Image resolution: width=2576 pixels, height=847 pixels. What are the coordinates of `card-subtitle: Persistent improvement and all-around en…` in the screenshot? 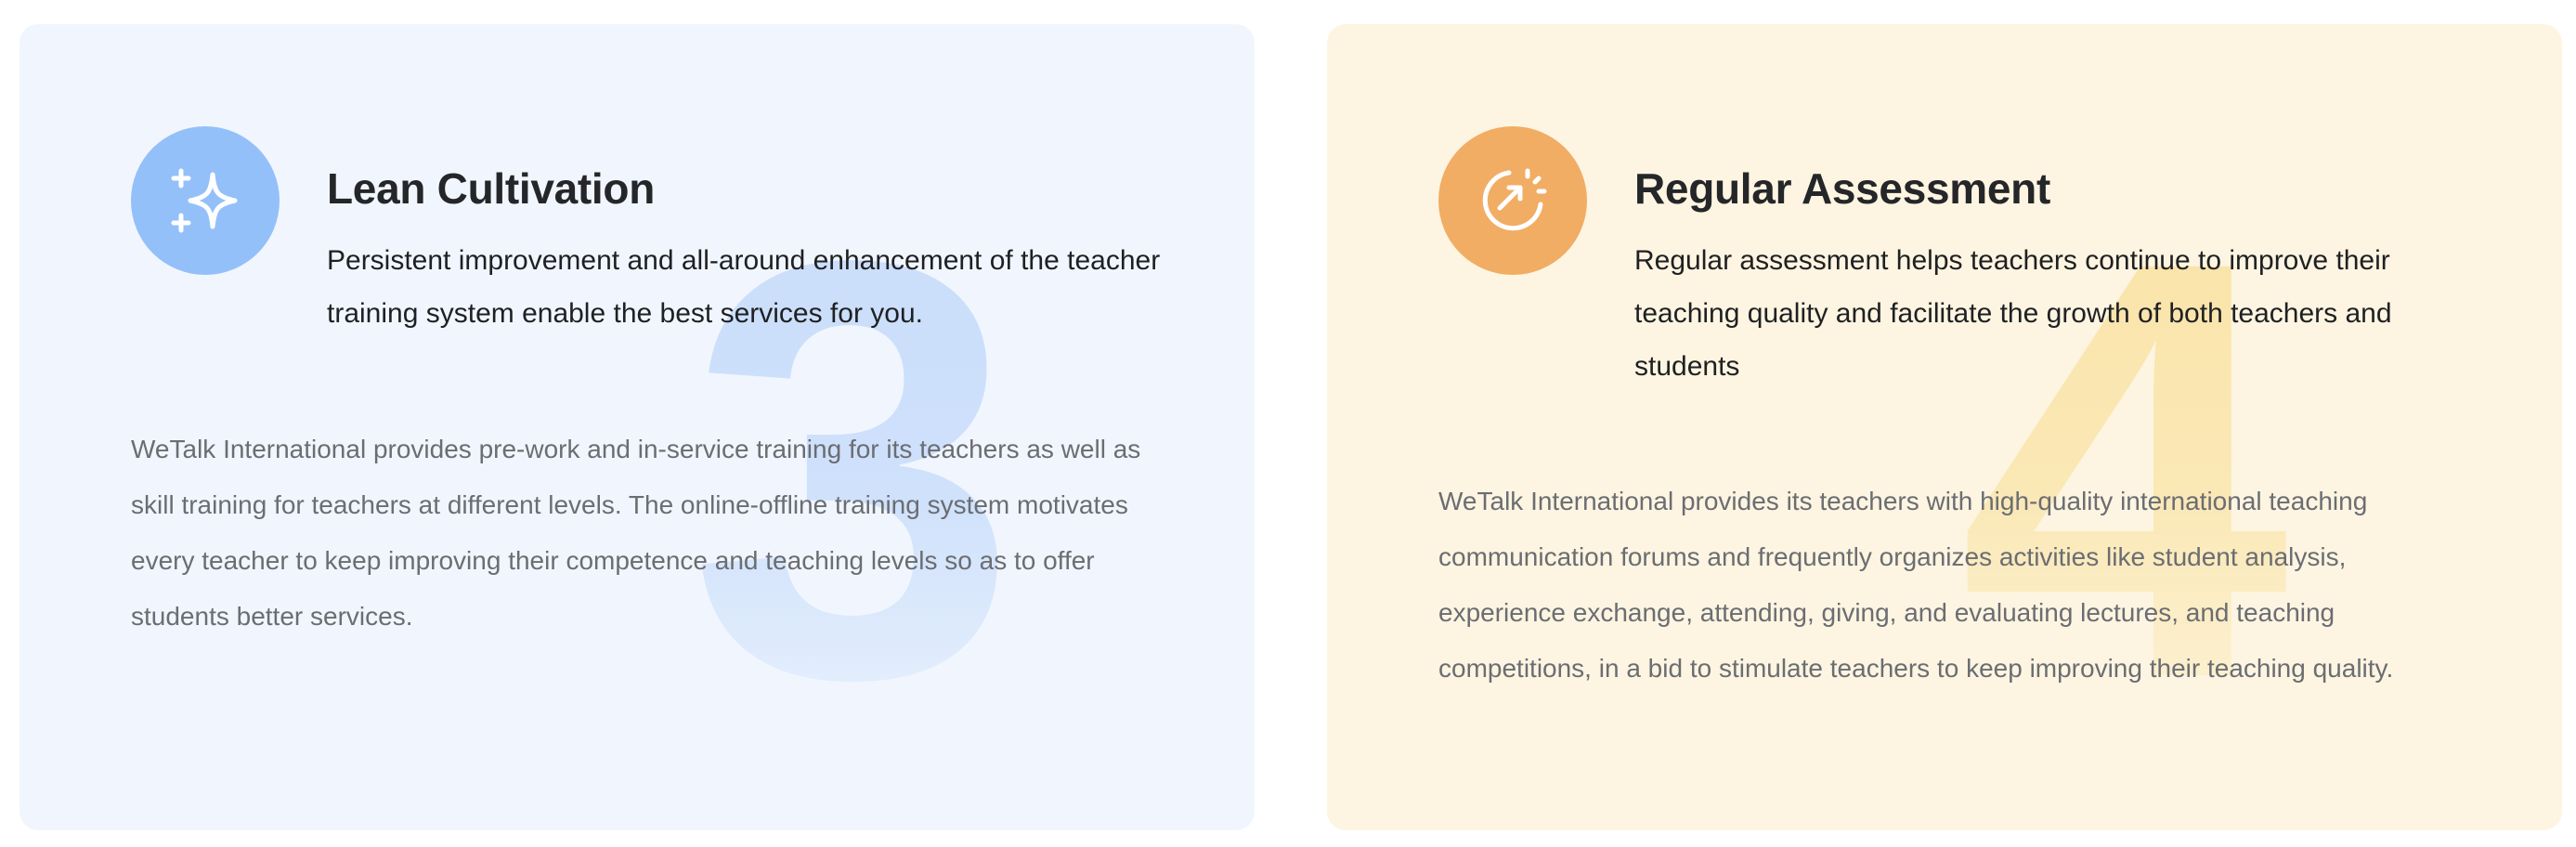 It's located at (744, 287).